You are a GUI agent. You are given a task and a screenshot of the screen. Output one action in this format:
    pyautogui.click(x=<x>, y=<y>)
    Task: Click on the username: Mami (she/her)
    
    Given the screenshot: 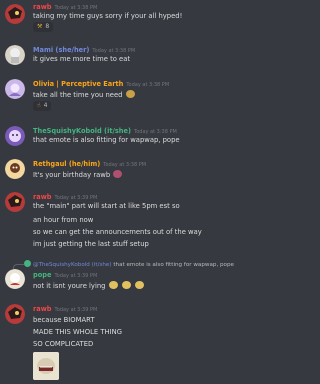 What is the action you would take?
    pyautogui.click(x=61, y=50)
    